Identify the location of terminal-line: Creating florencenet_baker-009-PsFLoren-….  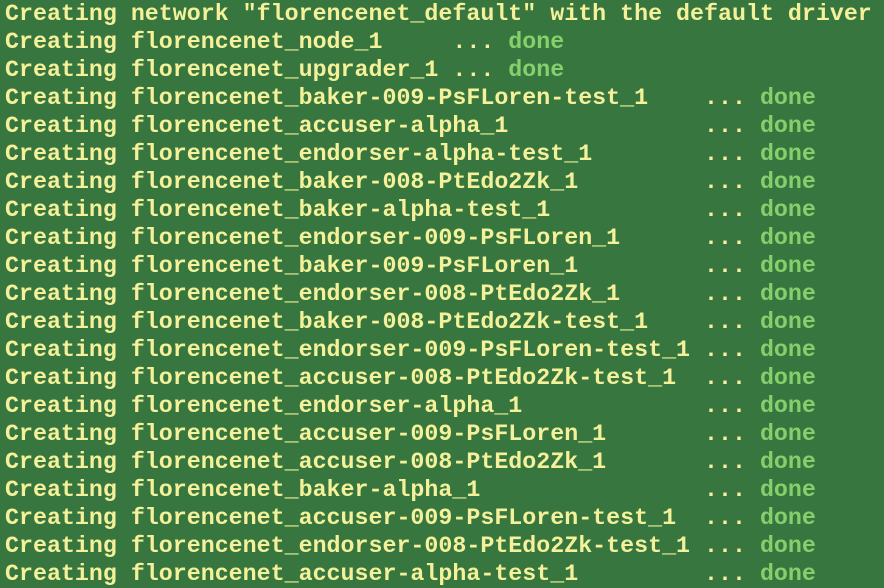
(444, 98).